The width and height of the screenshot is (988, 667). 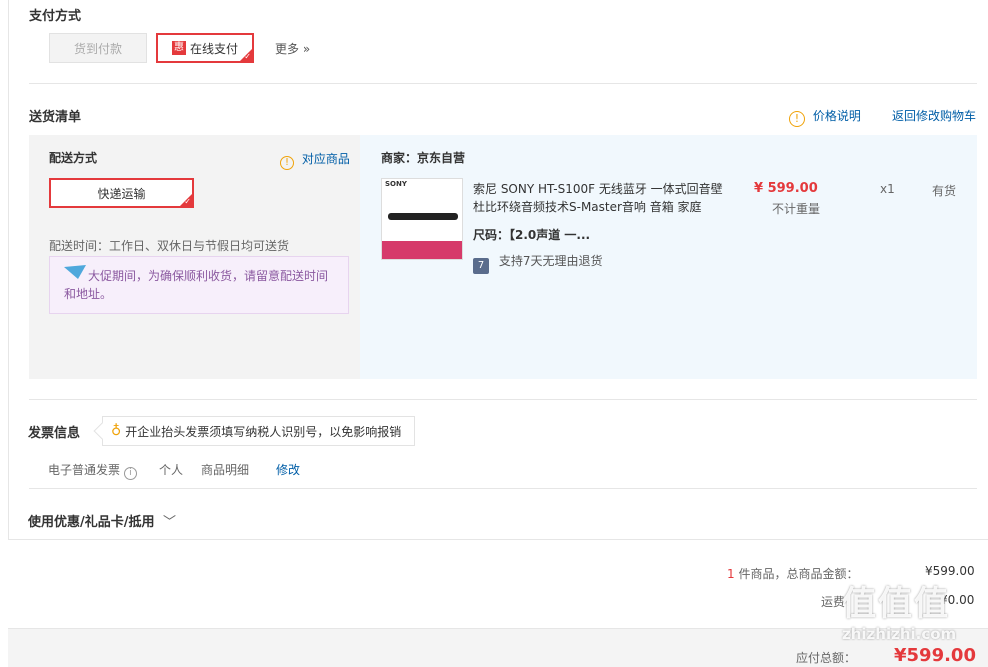 What do you see at coordinates (797, 119) in the screenshot?
I see `warning-icon: !` at bounding box center [797, 119].